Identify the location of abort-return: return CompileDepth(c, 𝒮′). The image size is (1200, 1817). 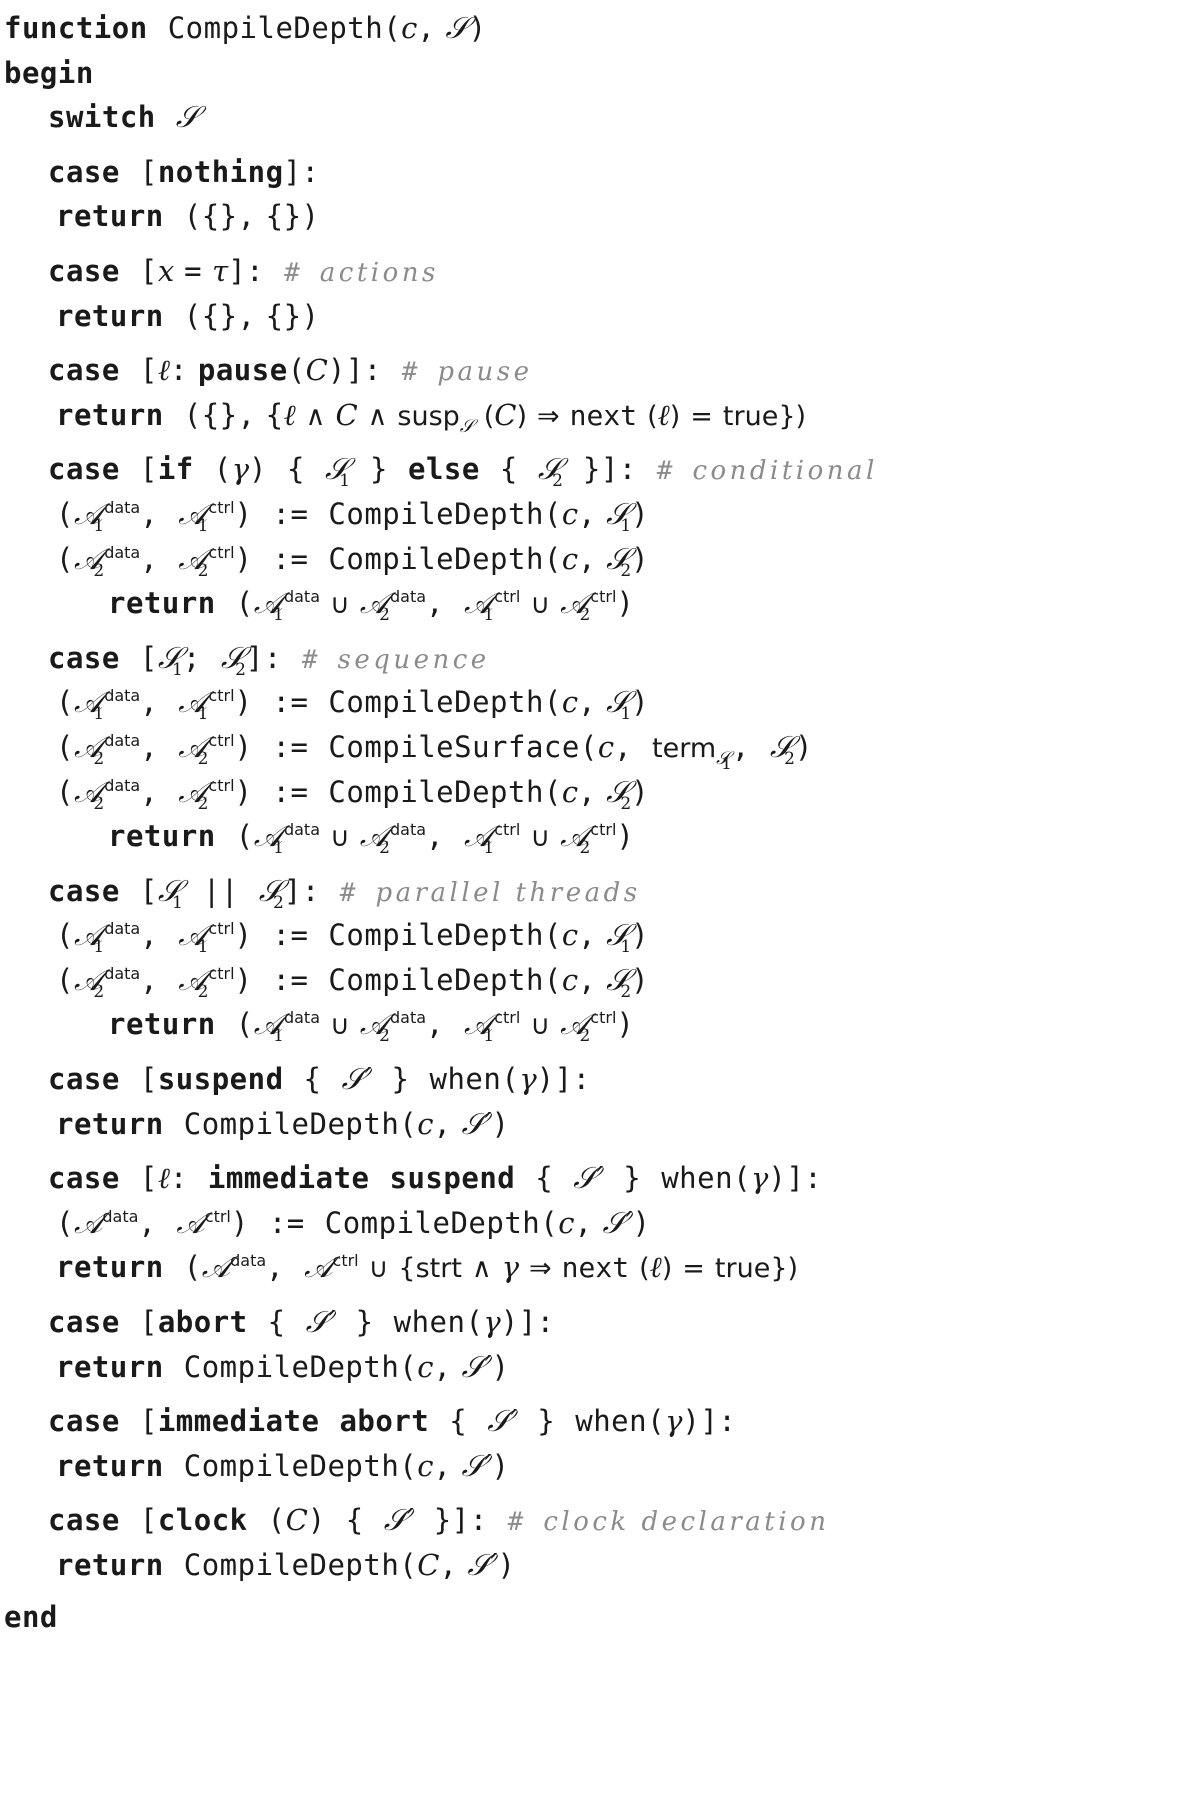
(283, 1367).